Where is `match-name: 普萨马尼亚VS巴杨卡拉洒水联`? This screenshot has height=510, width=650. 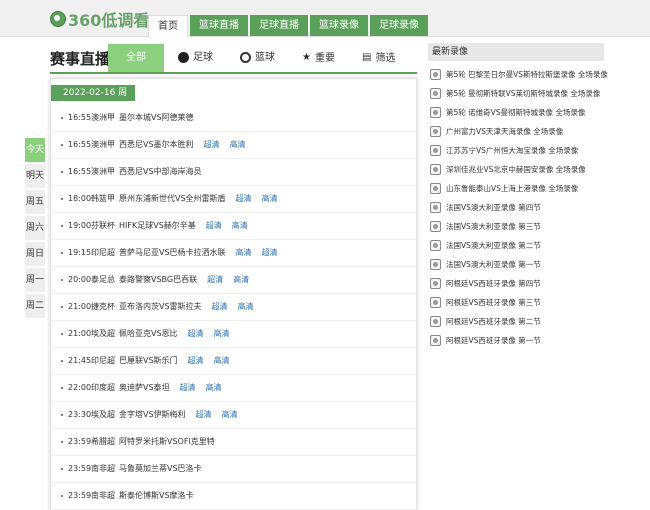
match-name: 普萨马尼亚VS巴杨卡拉洒水联 is located at coordinates (172, 252).